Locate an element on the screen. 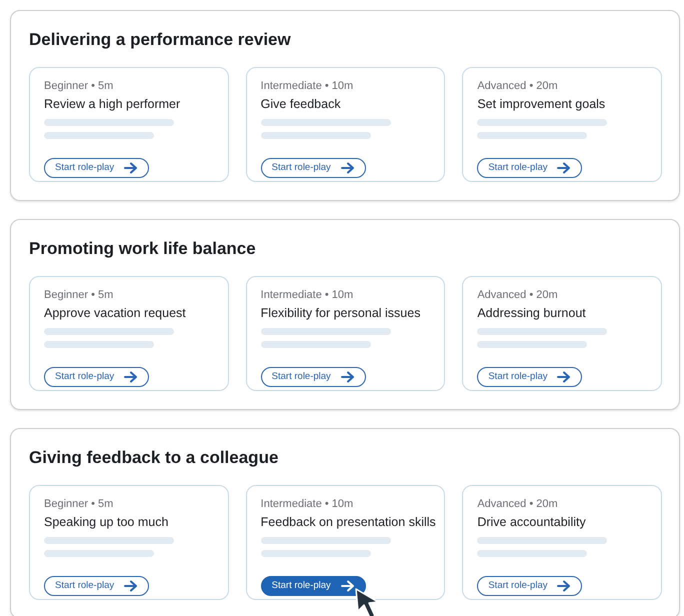 The image size is (684, 616). role-play-card: Intermediate • 10m Give feedback Start role-play is located at coordinates (346, 124).